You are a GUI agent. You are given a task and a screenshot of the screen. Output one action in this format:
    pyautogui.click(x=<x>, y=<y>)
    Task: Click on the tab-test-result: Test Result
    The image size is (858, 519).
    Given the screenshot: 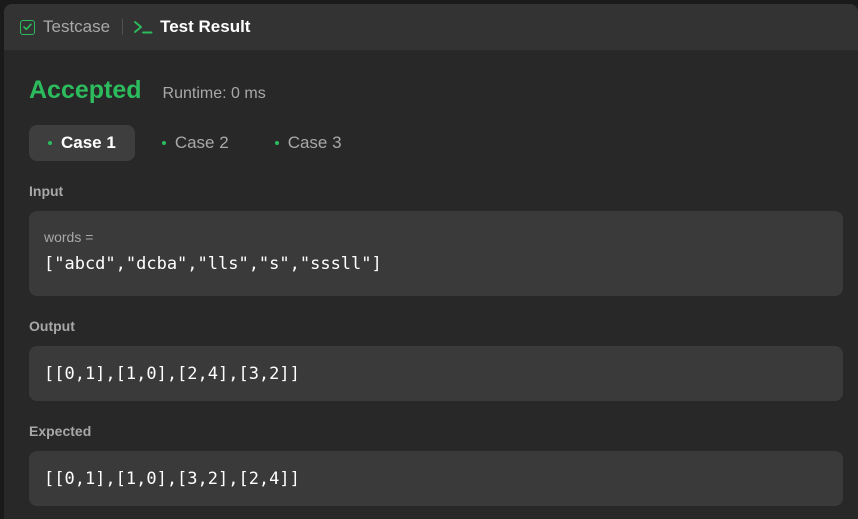 What is the action you would take?
    pyautogui.click(x=191, y=27)
    